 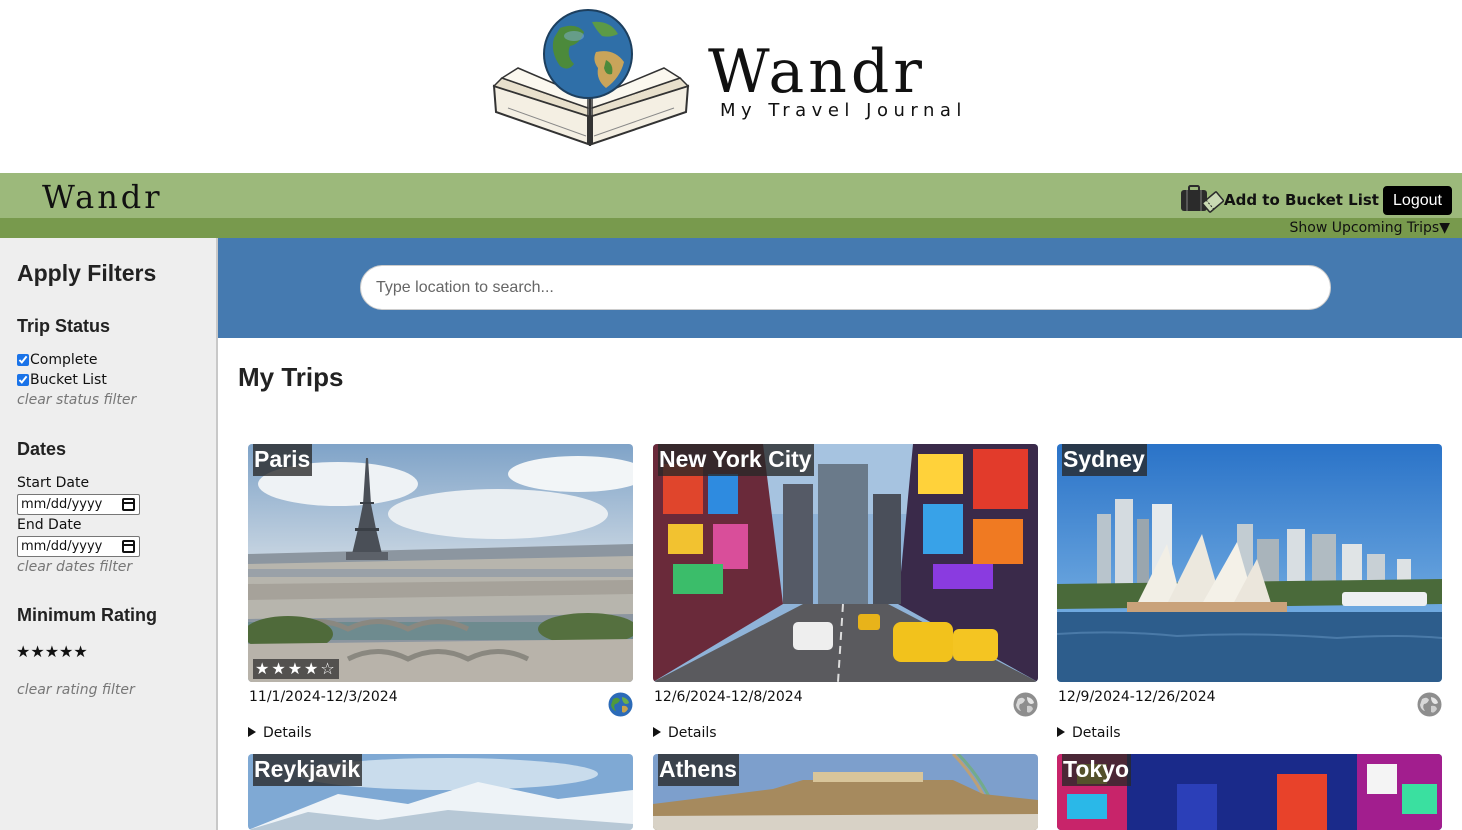 I want to click on trip-details-toggle-paris: Details, so click(x=280, y=733).